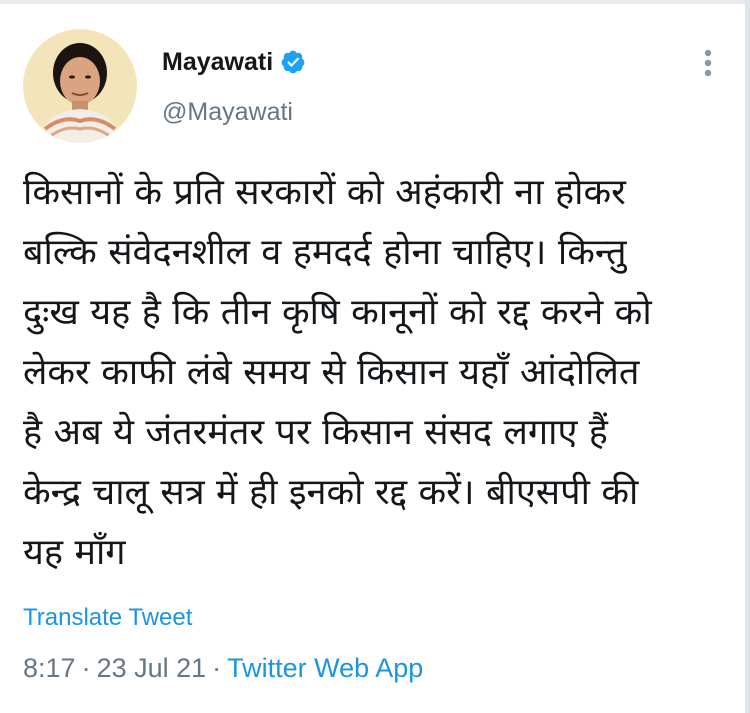 The height and width of the screenshot is (713, 750). What do you see at coordinates (293, 62) in the screenshot?
I see `verified-badge-icon` at bounding box center [293, 62].